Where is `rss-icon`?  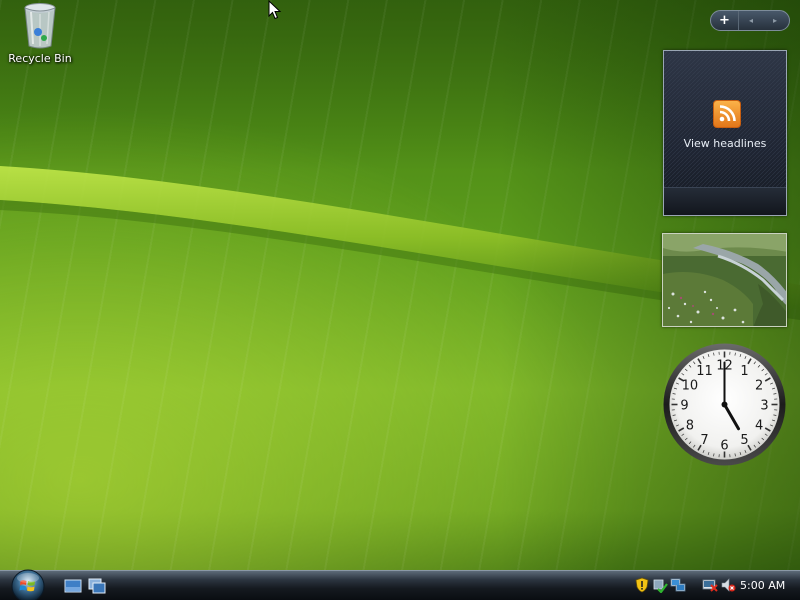
rss-icon is located at coordinates (727, 114).